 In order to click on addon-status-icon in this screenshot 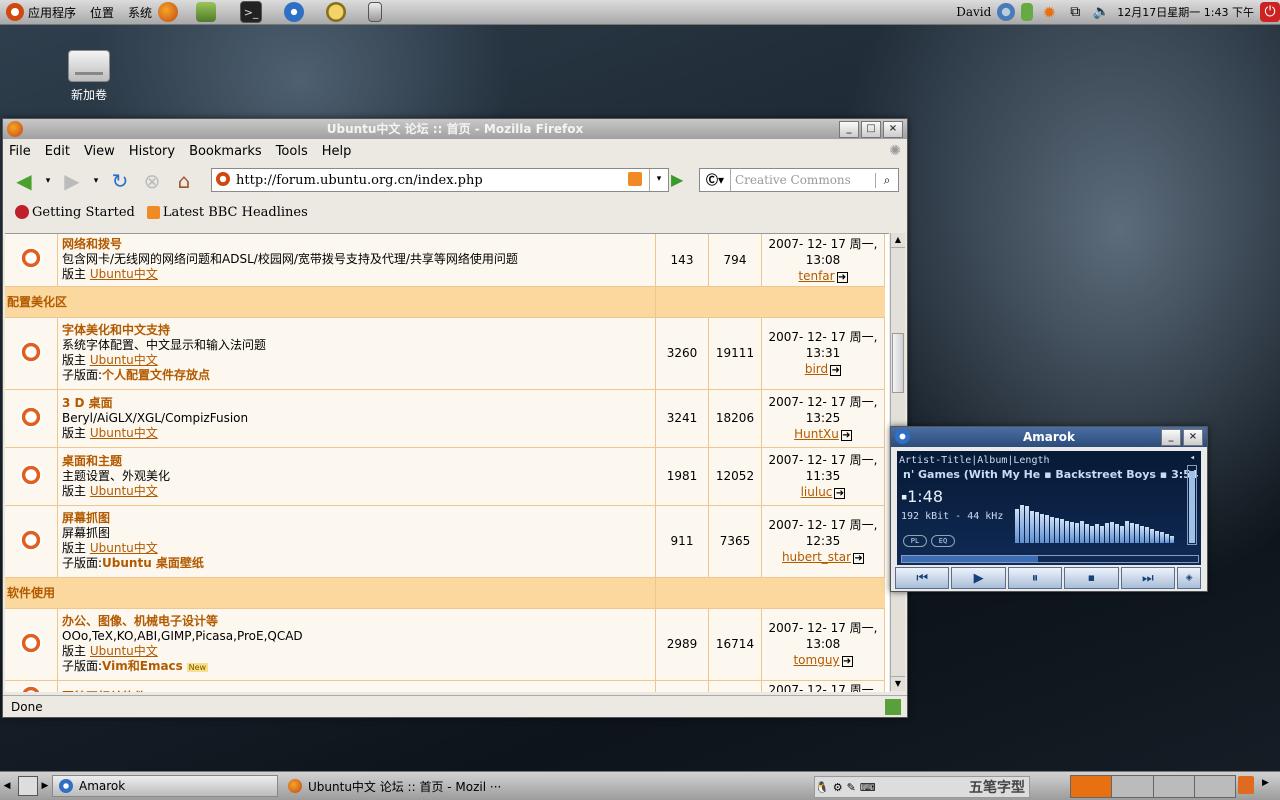, I will do `click(893, 707)`.